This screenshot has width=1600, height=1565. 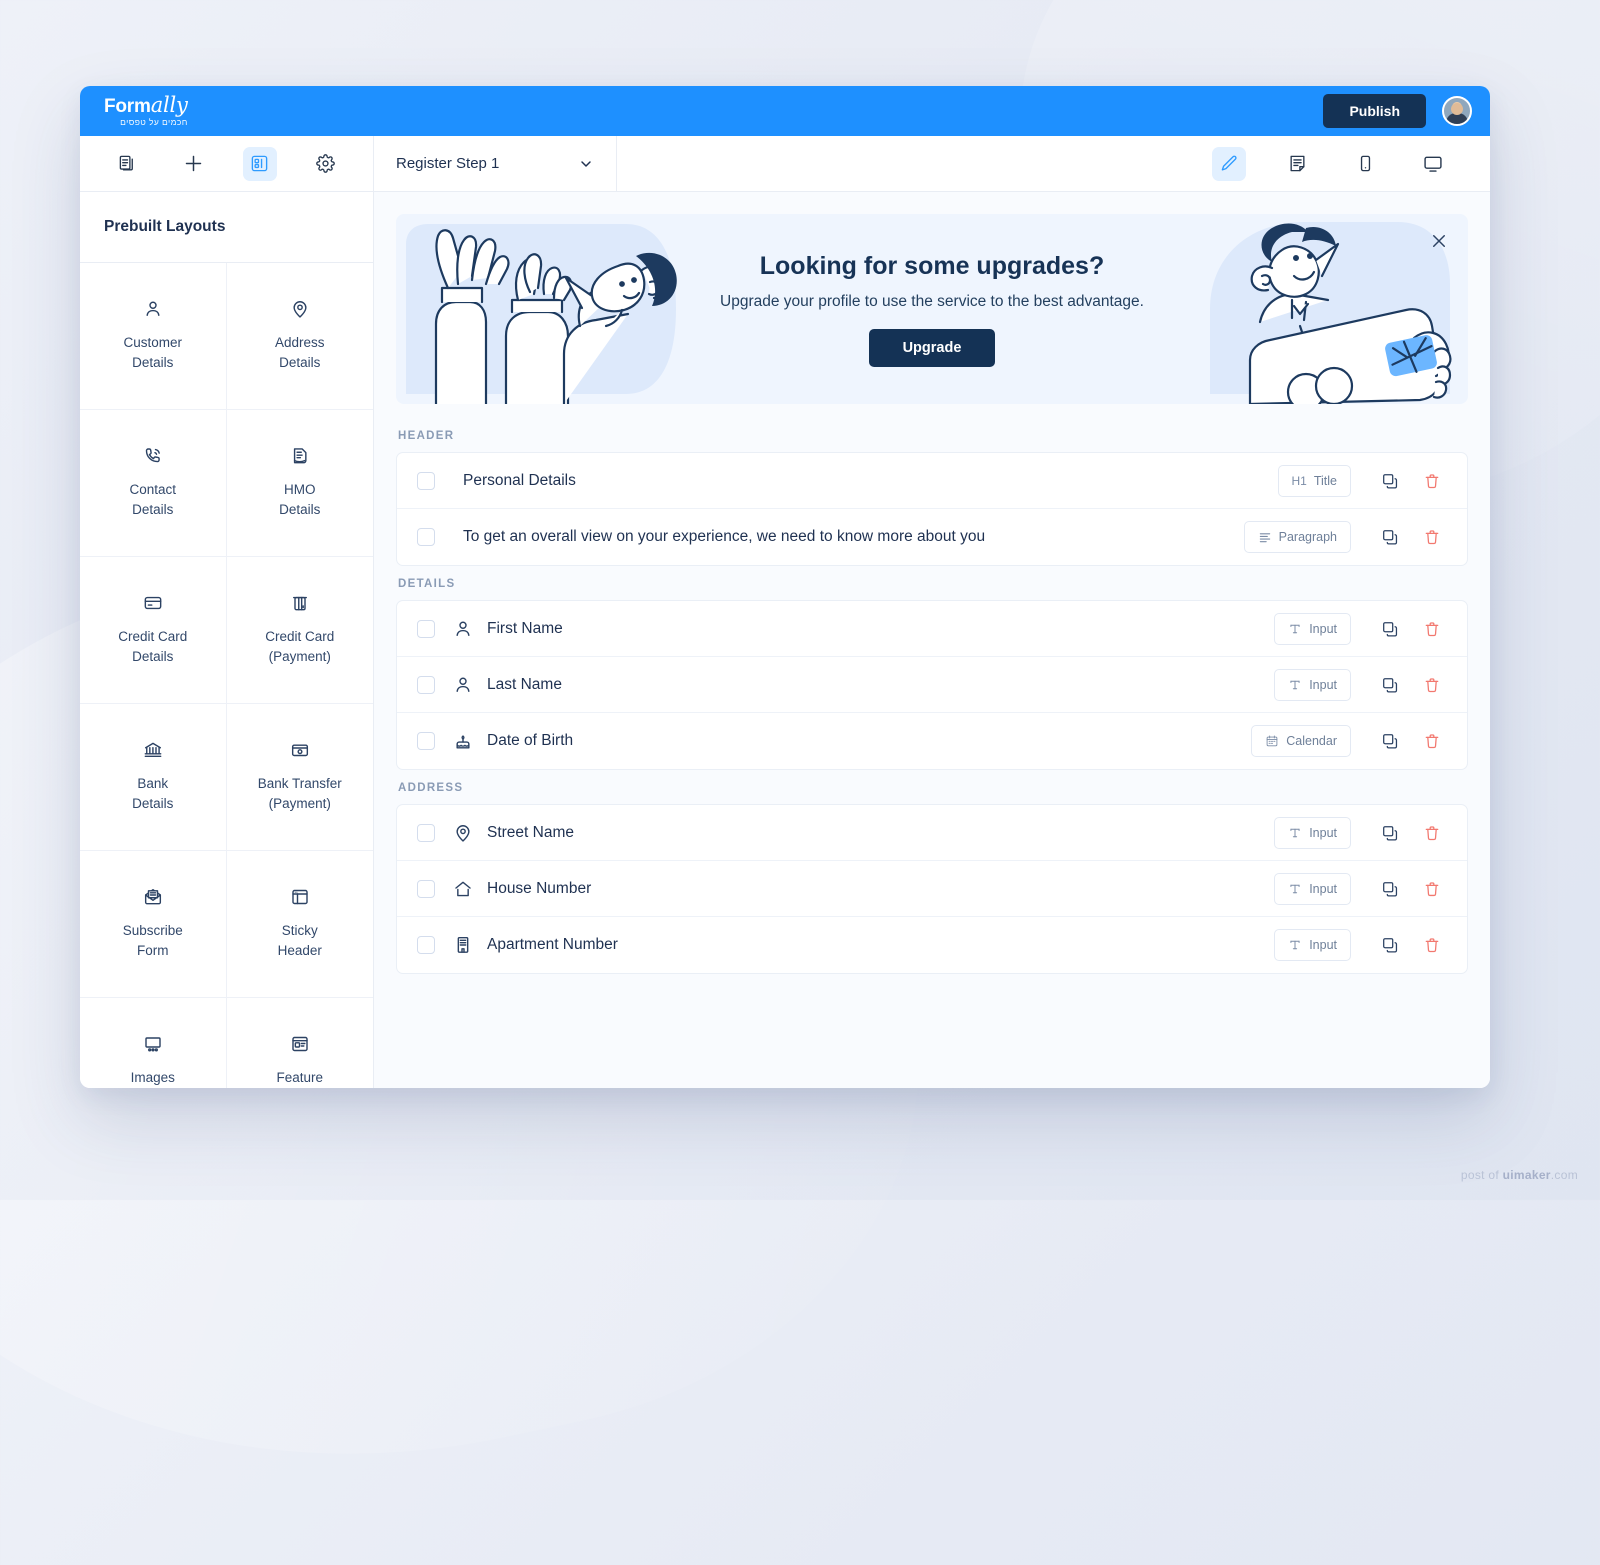 What do you see at coordinates (1440, 242) in the screenshot?
I see `close-icon` at bounding box center [1440, 242].